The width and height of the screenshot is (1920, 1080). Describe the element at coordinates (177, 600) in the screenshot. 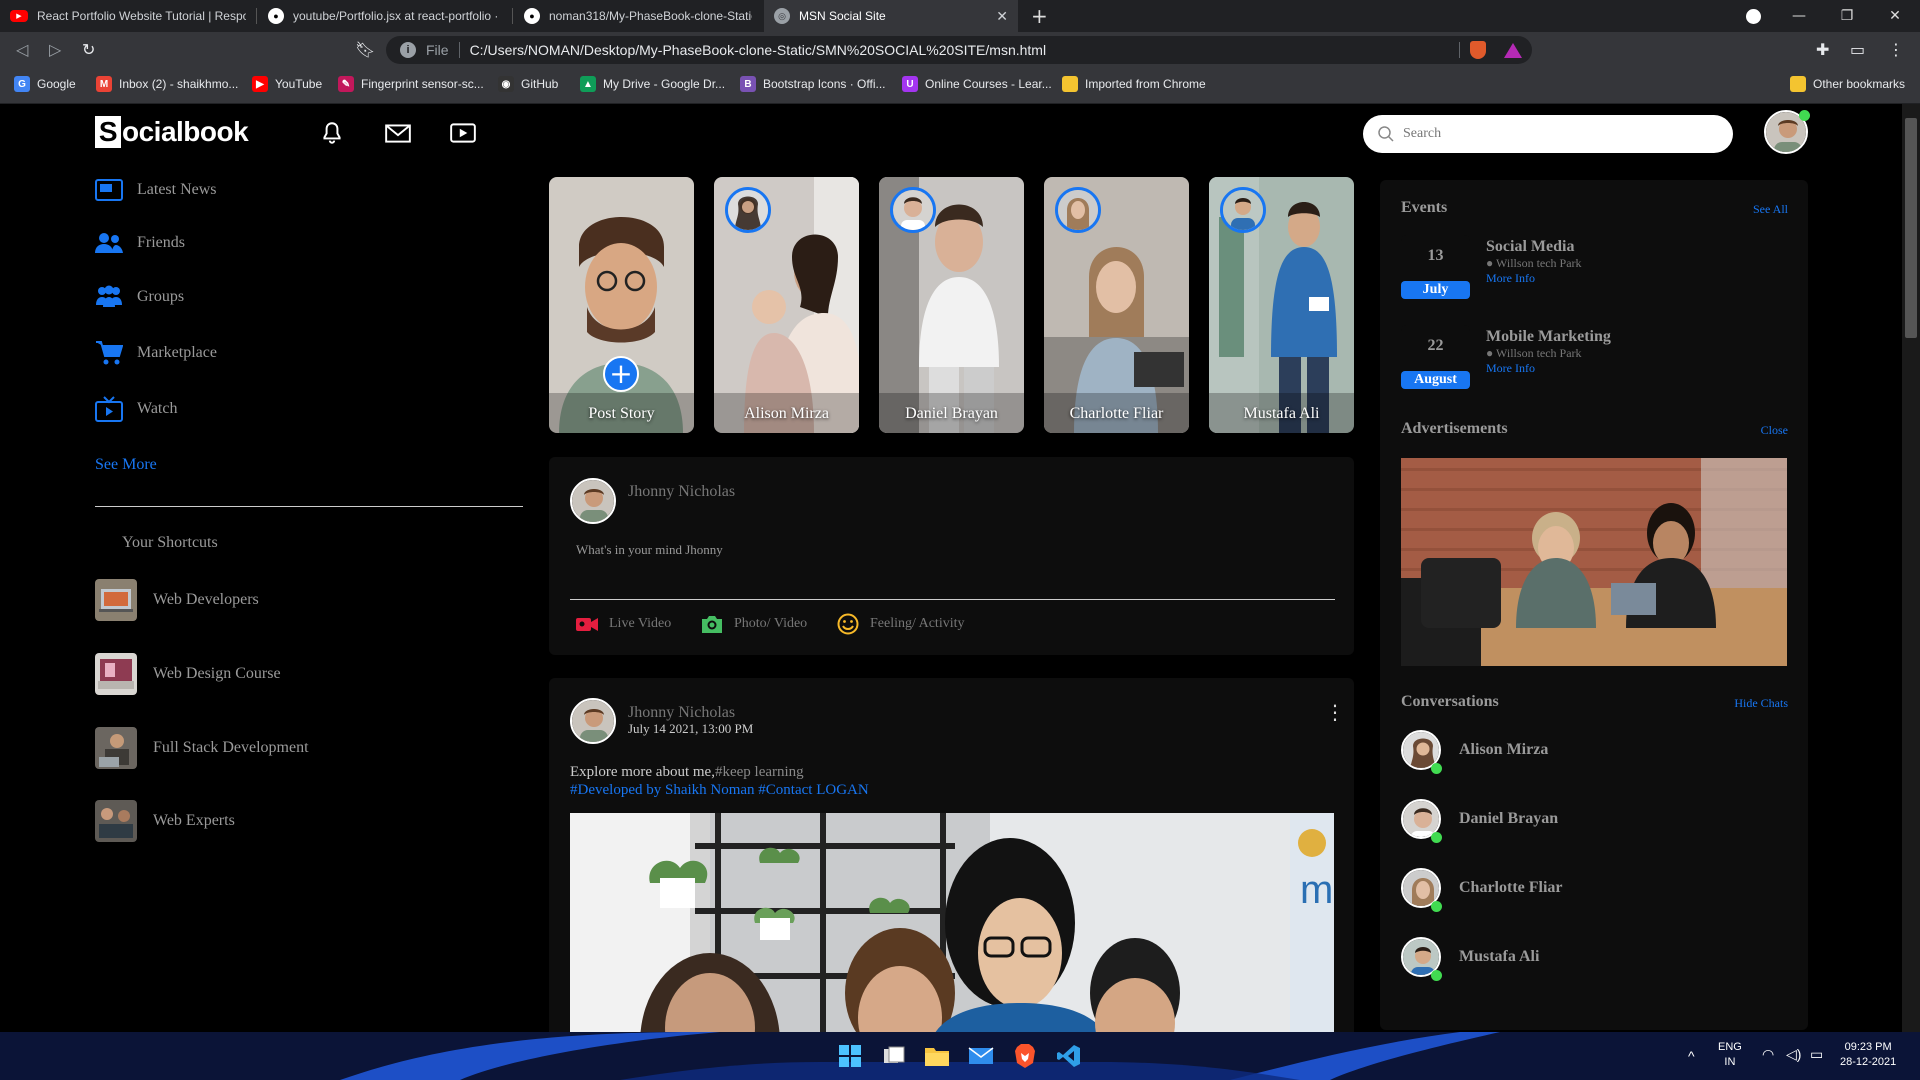

I see `shortcut-web-developers: Web Developers` at that location.